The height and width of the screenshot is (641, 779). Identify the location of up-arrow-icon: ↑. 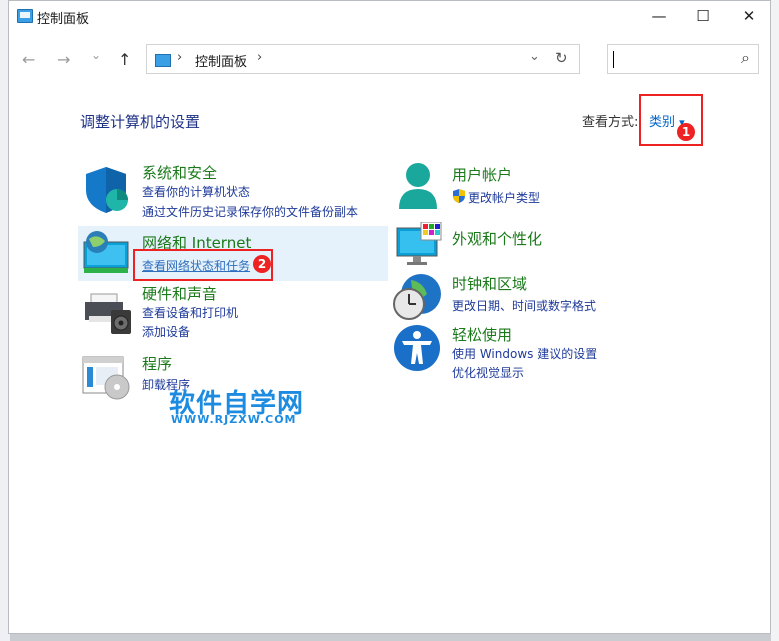
(124, 59).